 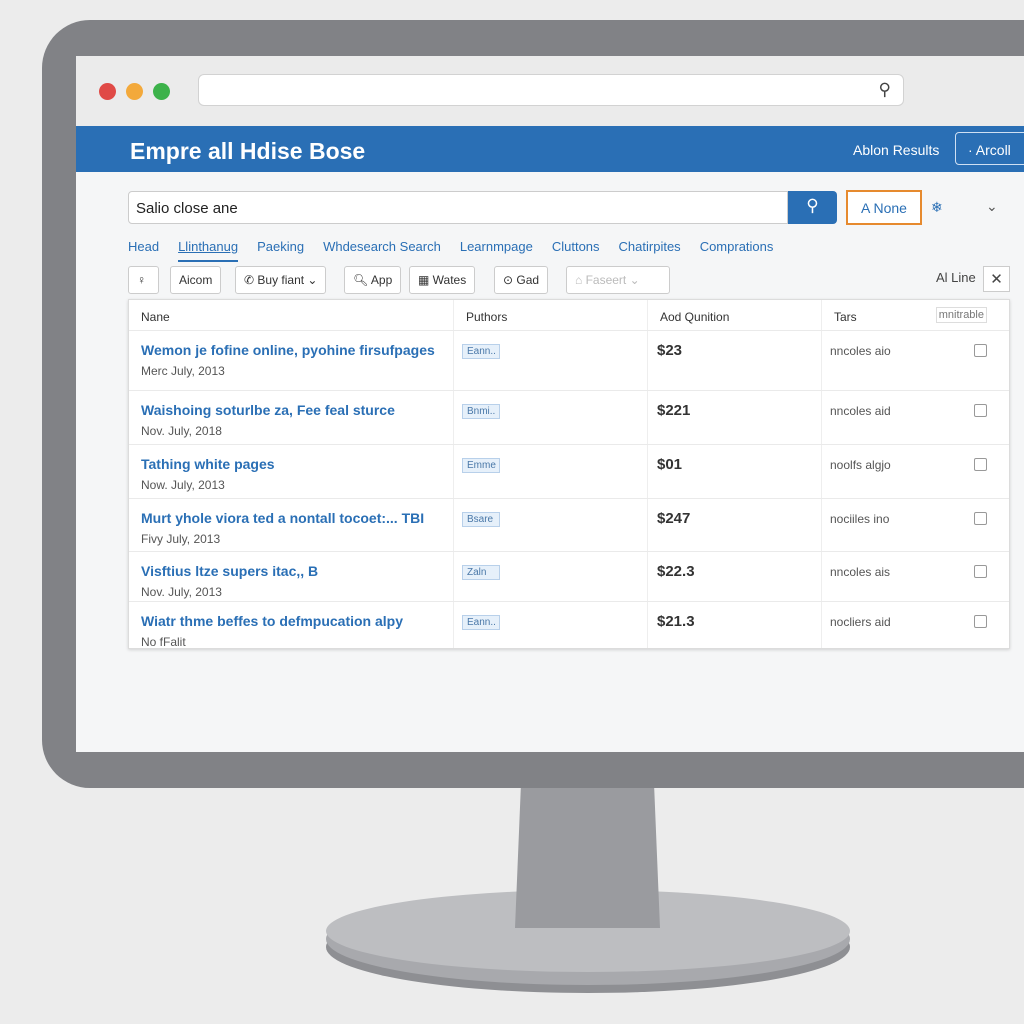 I want to click on table-header: Nane Puthors Aod Qunition Tars mnitrable, so click(x=569, y=315).